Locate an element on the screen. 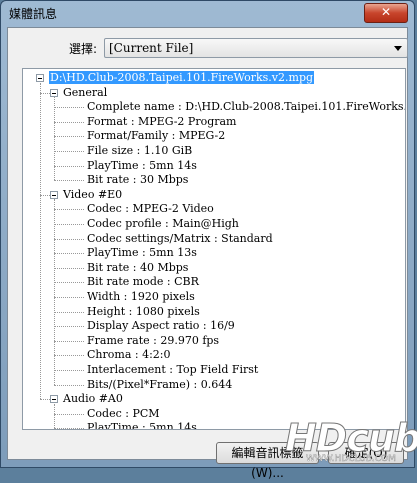 The width and height of the screenshot is (417, 483). tree-item-node: Bits/(Pixel*Frame) : 0.644 is located at coordinates (159, 384).